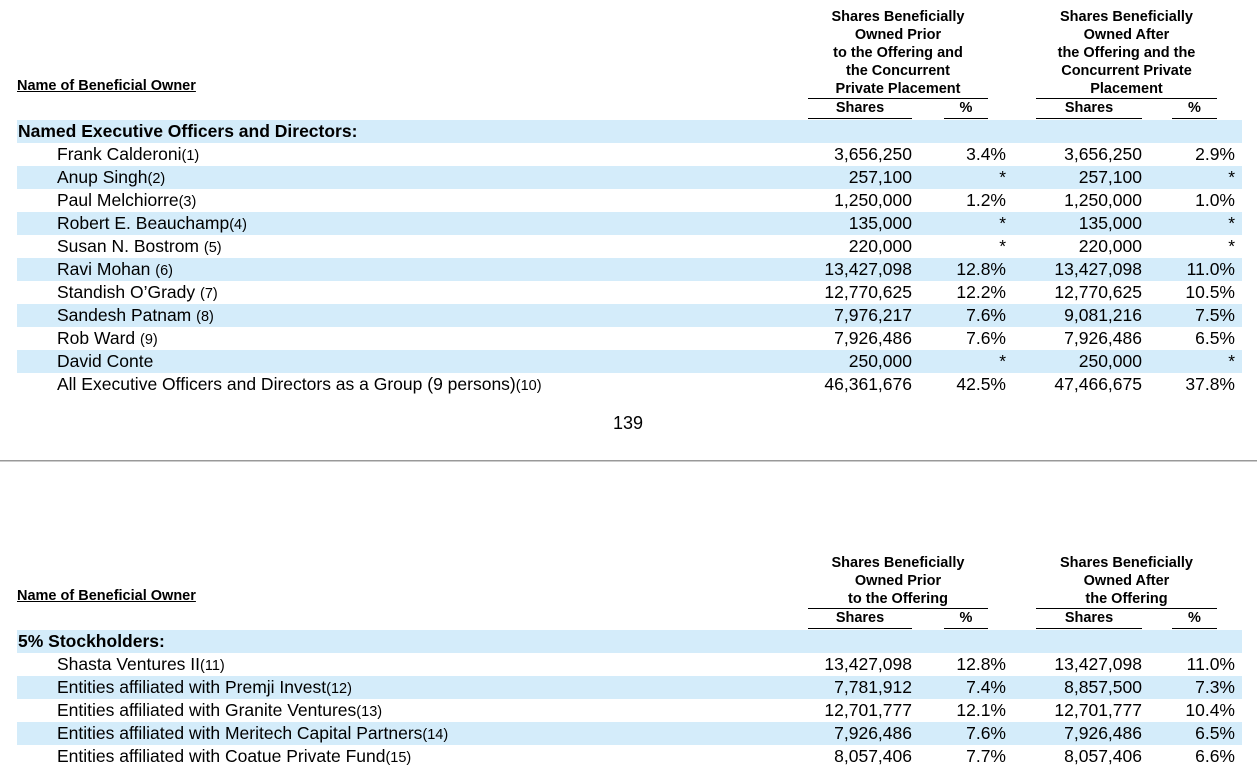 This screenshot has width=1257, height=772. I want to click on footnote-ref: (14), so click(435, 735).